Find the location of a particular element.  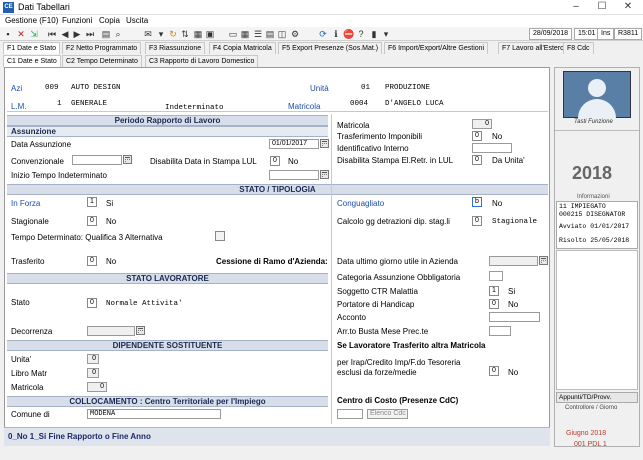

trasf-field: 0 is located at coordinates (477, 136).